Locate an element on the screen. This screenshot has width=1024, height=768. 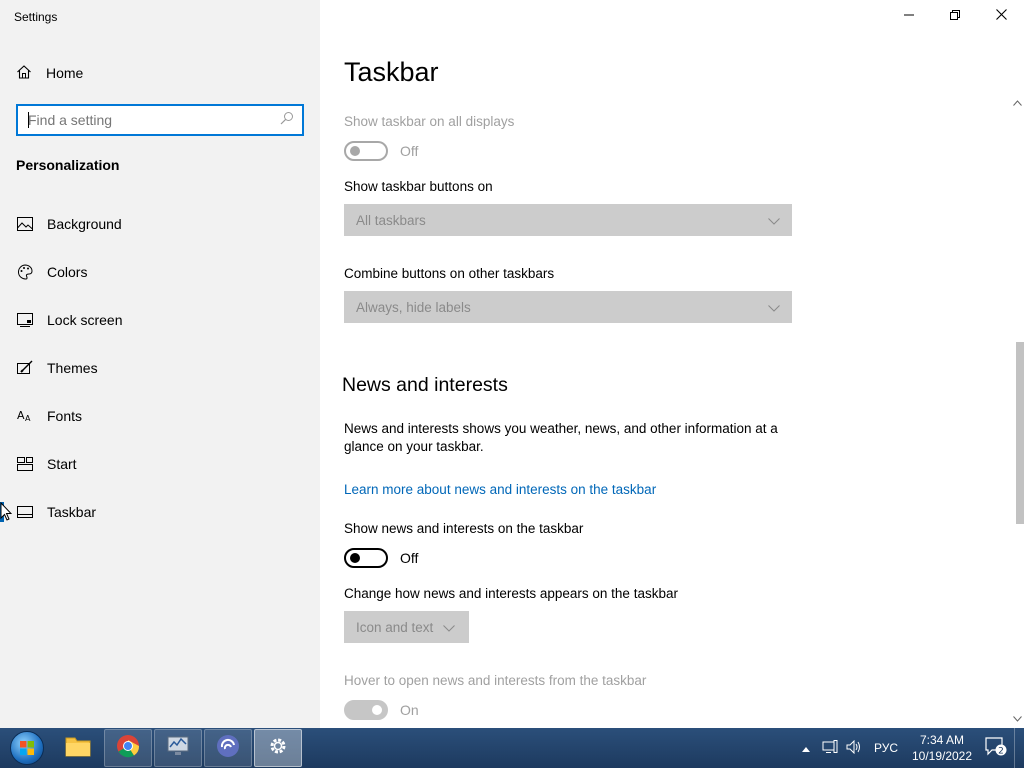
fonts-icon: AA is located at coordinates (25, 416).